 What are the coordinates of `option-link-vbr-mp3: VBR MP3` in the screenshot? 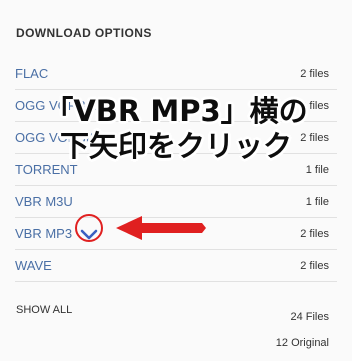 It's located at (56, 233).